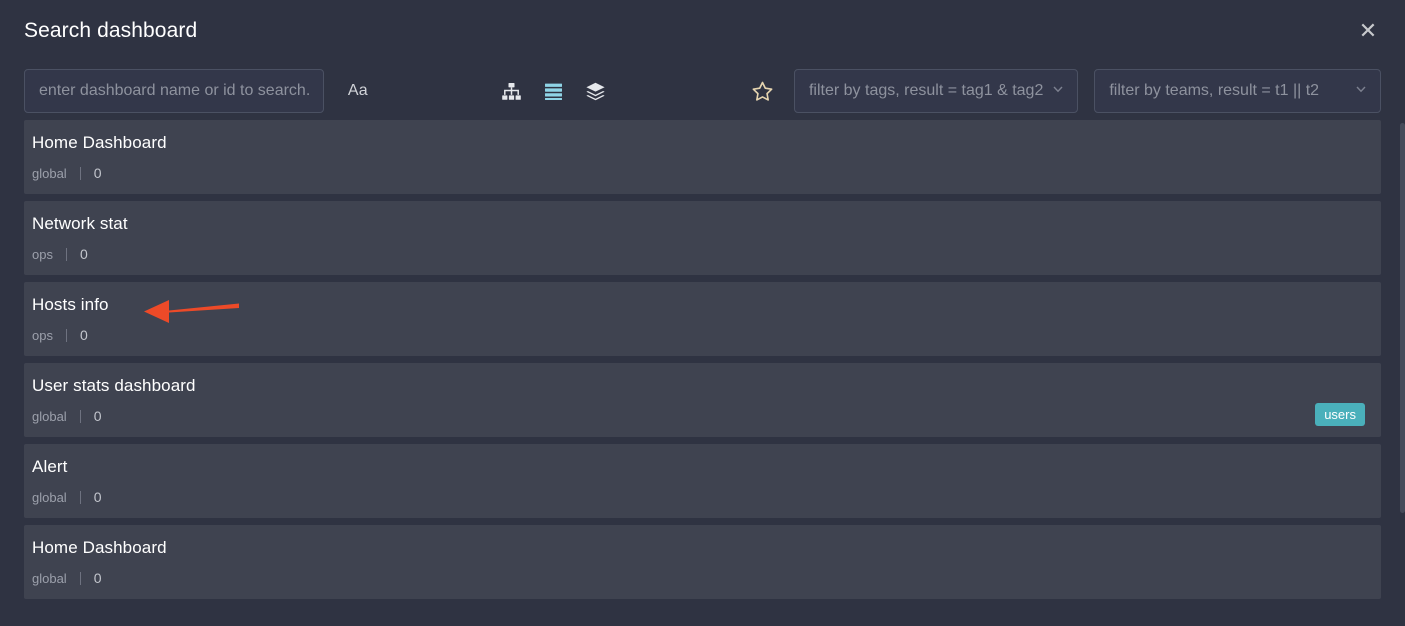  Describe the element at coordinates (595, 91) in the screenshot. I see `layers-icon` at that location.